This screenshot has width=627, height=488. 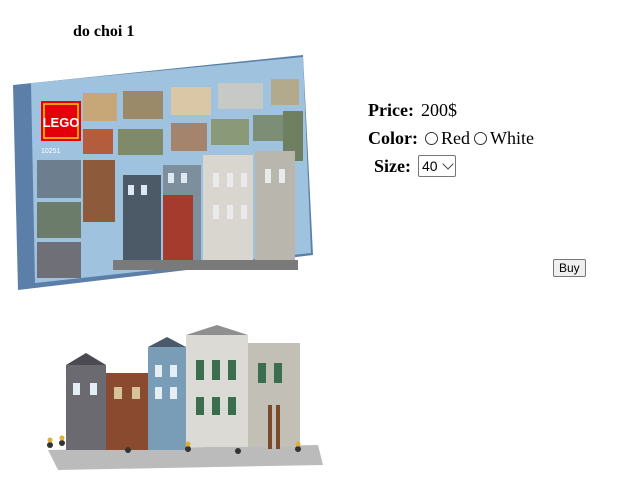 I want to click on set-number: 10251, so click(x=51, y=151).